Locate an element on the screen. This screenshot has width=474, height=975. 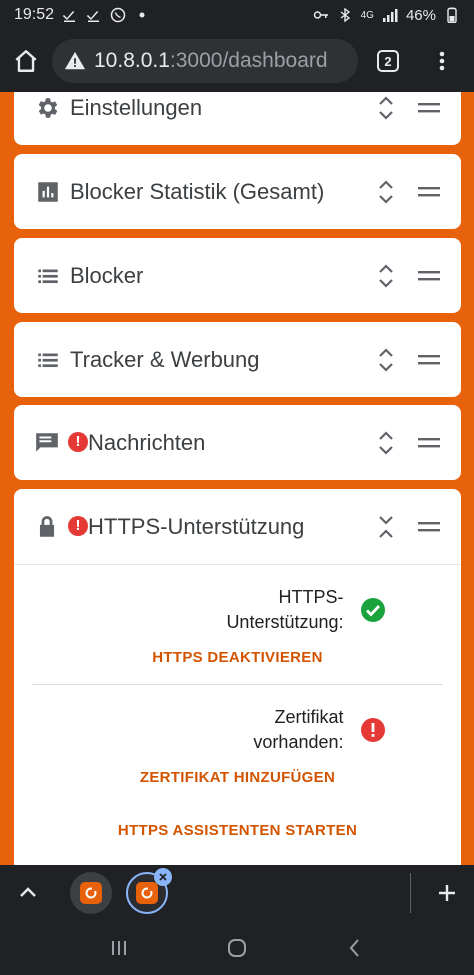
cert-status-row: Zertifikat vorhanden: is located at coordinates (237, 720).